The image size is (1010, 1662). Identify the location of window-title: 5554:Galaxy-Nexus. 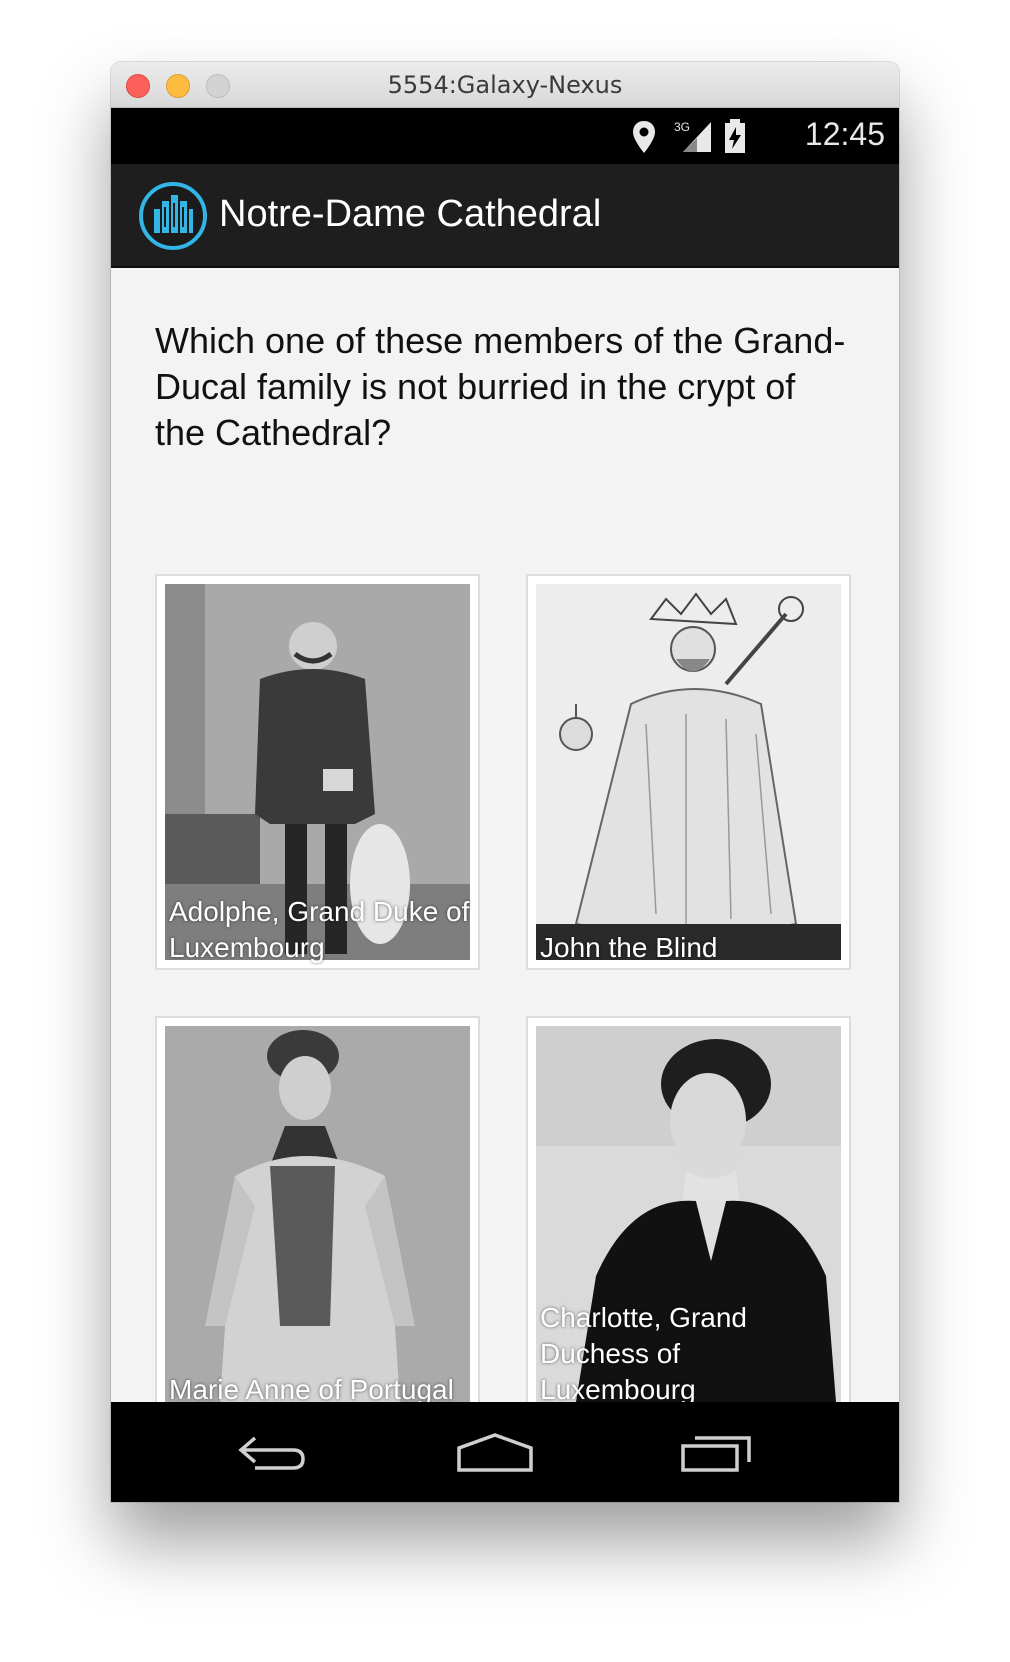
(505, 85).